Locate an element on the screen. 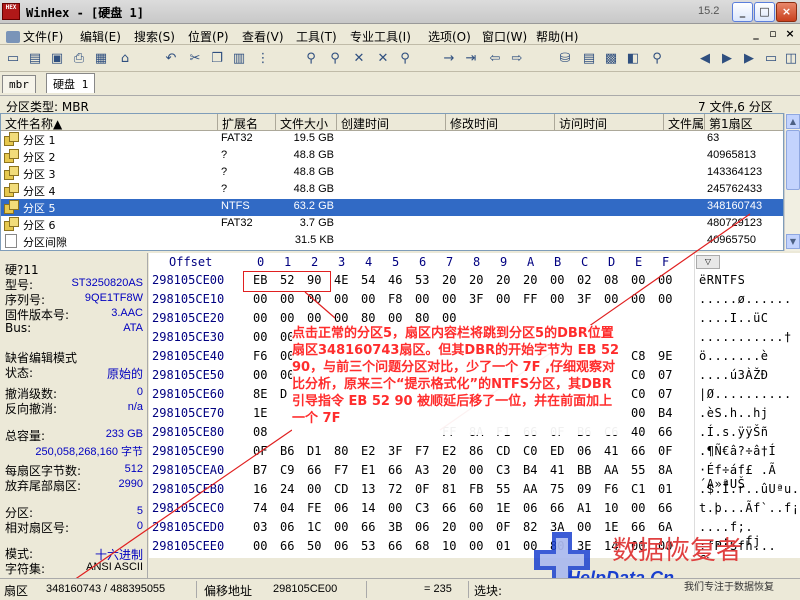 The width and height of the screenshot is (800, 600). menu-help: 帮助(H) is located at coordinates (557, 36).